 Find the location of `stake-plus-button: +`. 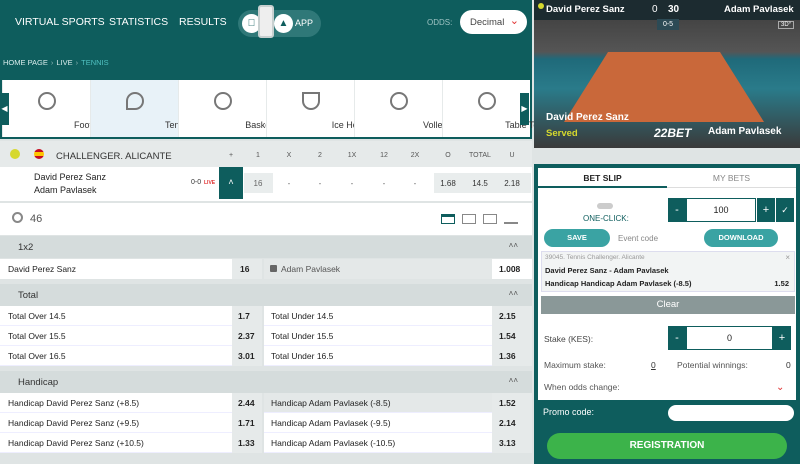

stake-plus-button: + is located at coordinates (782, 338).